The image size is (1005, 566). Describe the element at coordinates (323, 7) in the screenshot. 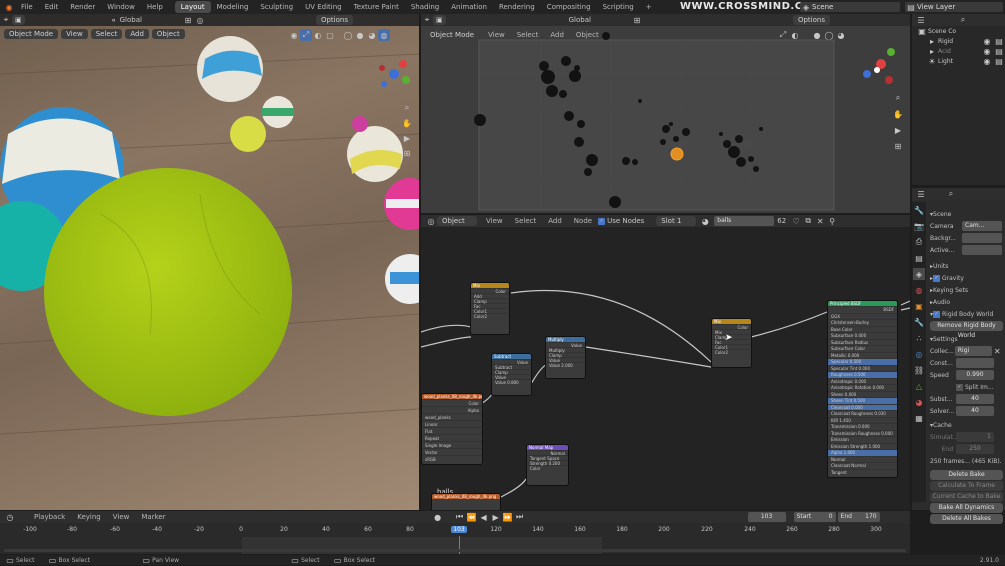

I see `tab-uv-editing: UV Editing` at that location.